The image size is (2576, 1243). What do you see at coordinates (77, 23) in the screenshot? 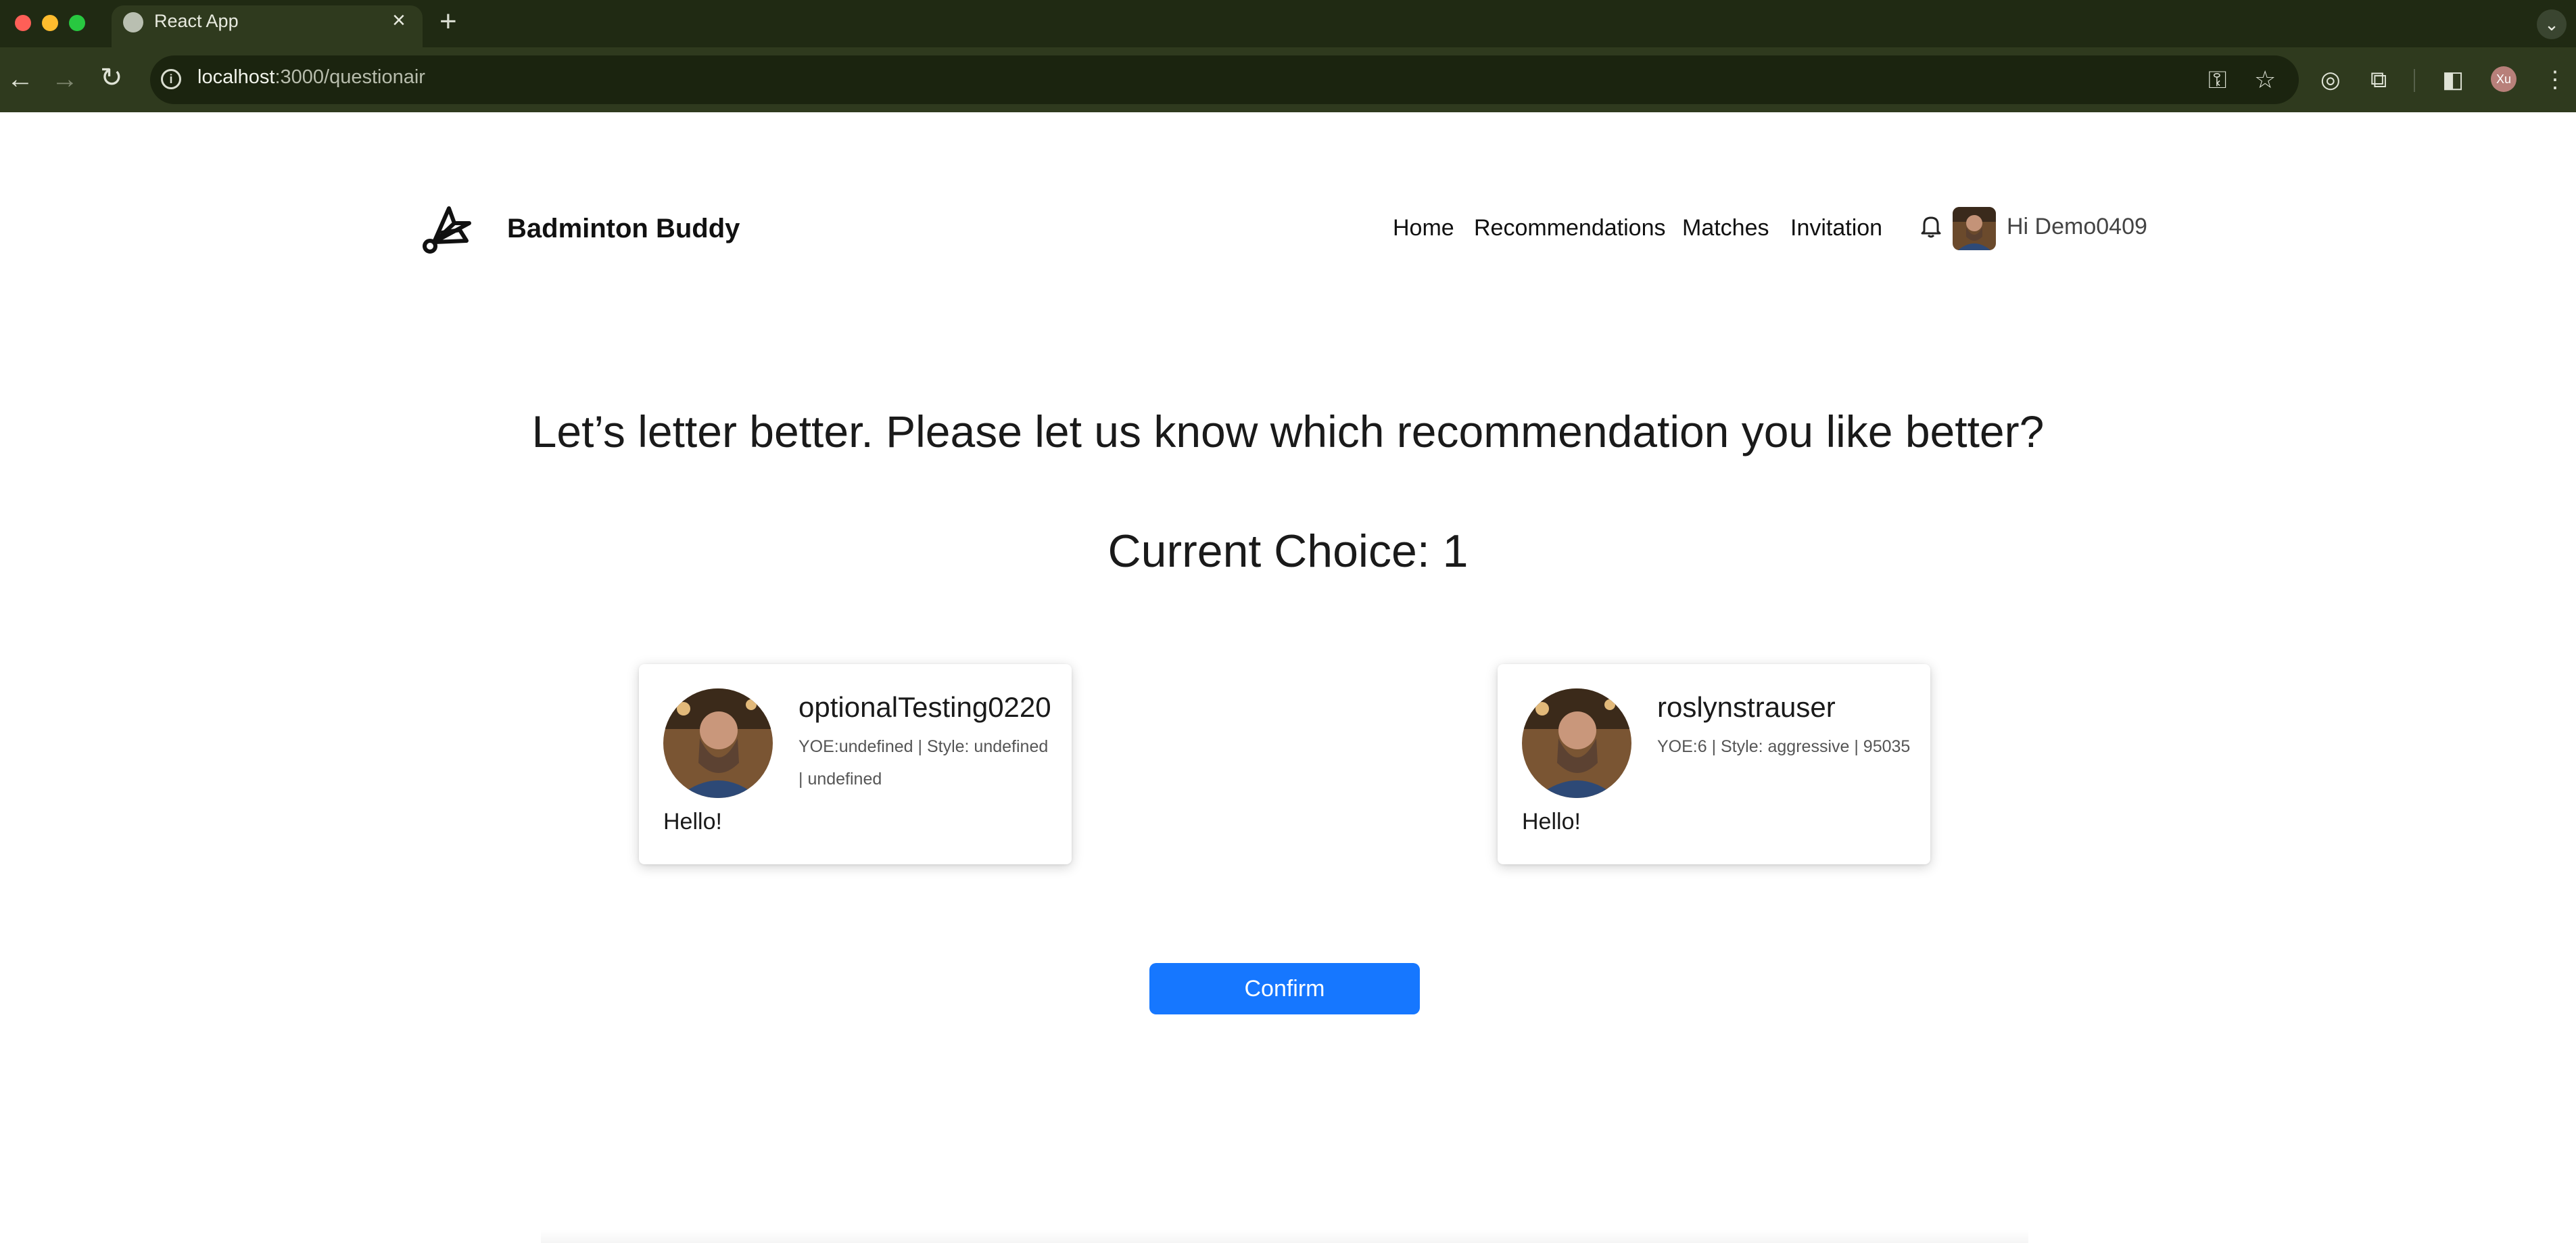
I see `maximize-window-button` at bounding box center [77, 23].